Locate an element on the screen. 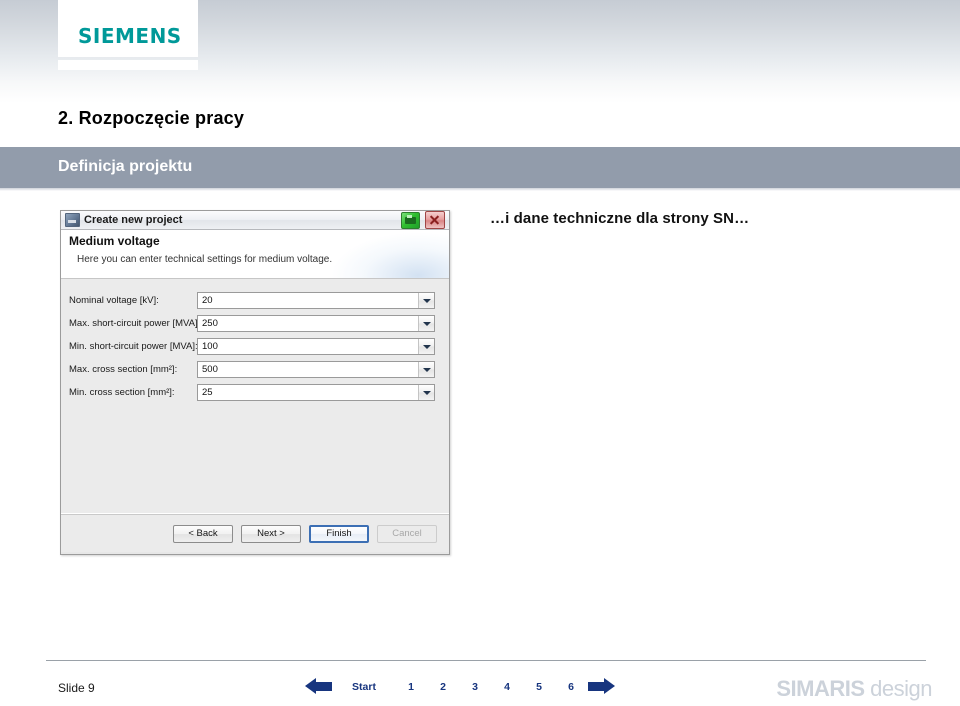 The width and height of the screenshot is (960, 706). max-short-circuit-power-value: 250 is located at coordinates (210, 323).